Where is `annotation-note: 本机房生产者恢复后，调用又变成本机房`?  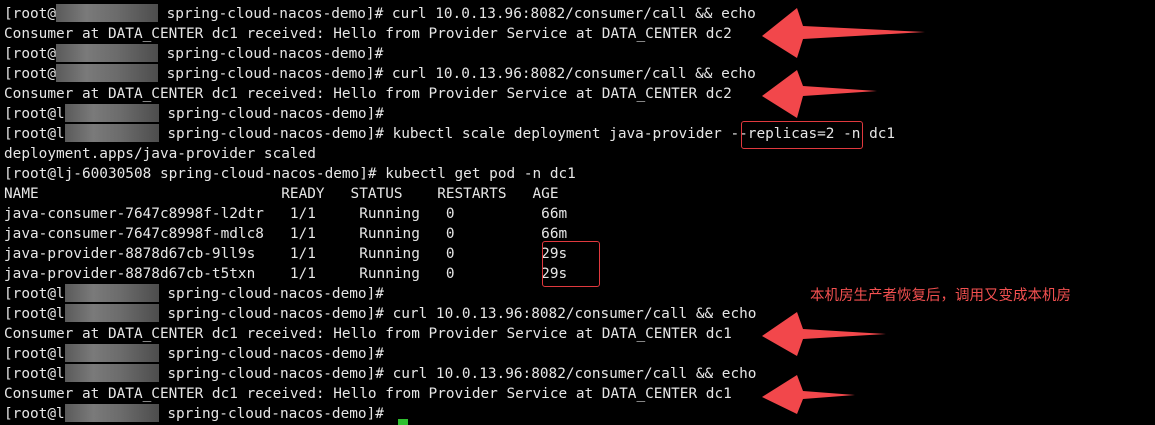 annotation-note: 本机房生产者恢复后，调用又变成本机房 is located at coordinates (940, 296).